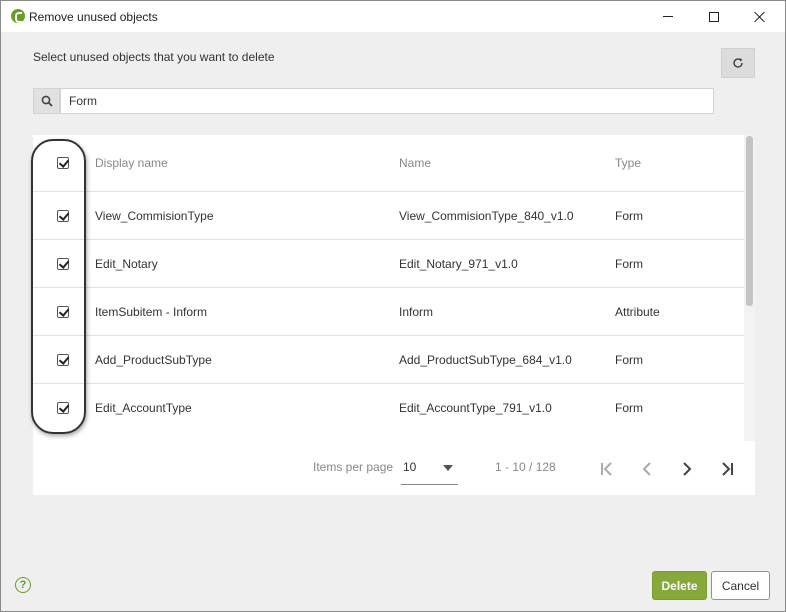 The width and height of the screenshot is (786, 612). What do you see at coordinates (458, 263) in the screenshot?
I see `row-name: Edit_Notary_971_v1.0` at bounding box center [458, 263].